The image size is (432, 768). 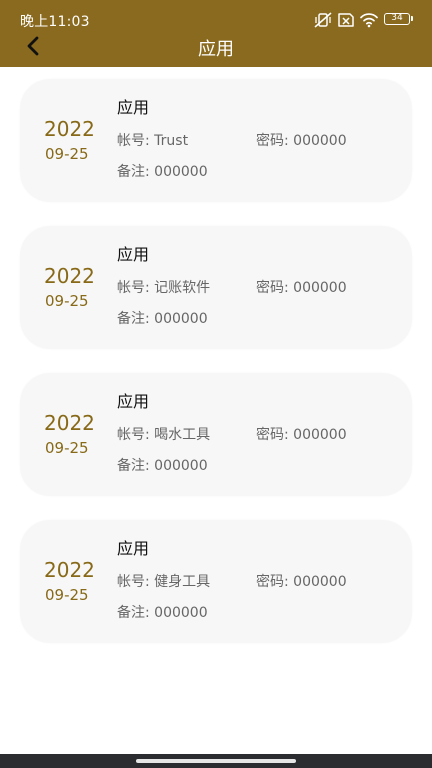 What do you see at coordinates (216, 20) in the screenshot?
I see `status-bar: 晚上11:03 34` at bounding box center [216, 20].